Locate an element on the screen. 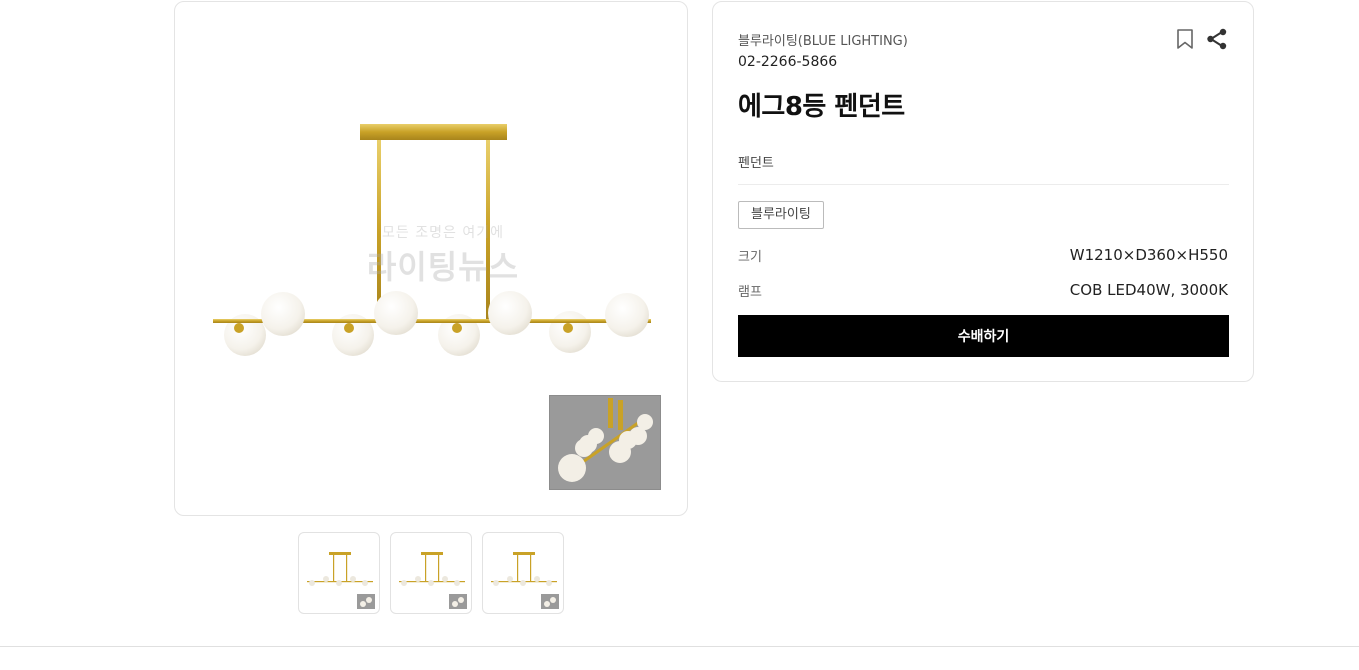  brand-name: 블루라이팅(BLUE LIGHTING) is located at coordinates (823, 39).